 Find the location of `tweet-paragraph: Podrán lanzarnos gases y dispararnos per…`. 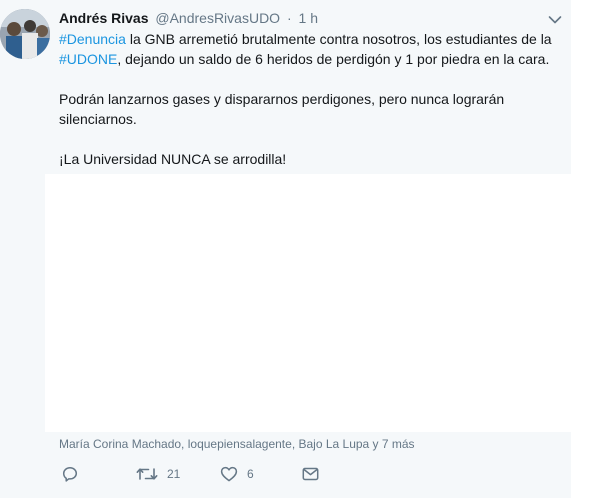

tweet-paragraph: Podrán lanzarnos gases y dispararnos per… is located at coordinates (309, 109).